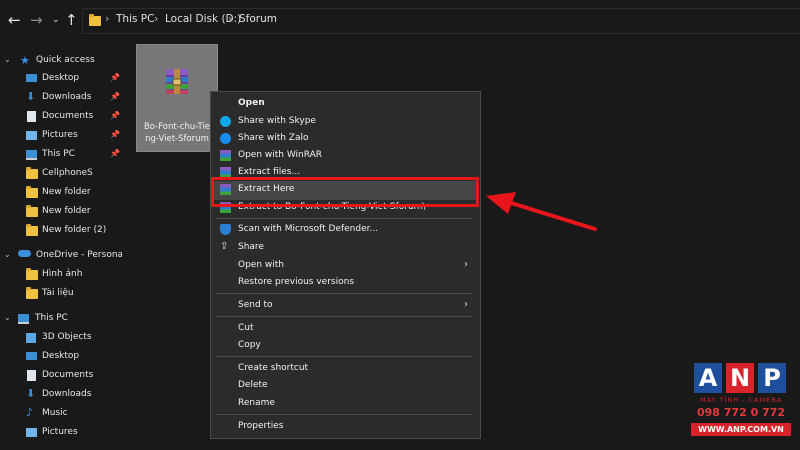  Describe the element at coordinates (61, 79) in the screenshot. I see `sidebar-item-desktop: Desktop 📌` at that location.